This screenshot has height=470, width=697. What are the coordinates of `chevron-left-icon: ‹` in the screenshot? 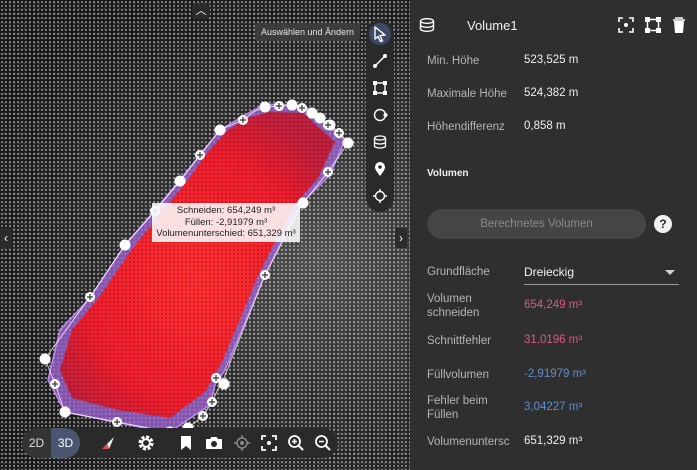 It's located at (6, 238).